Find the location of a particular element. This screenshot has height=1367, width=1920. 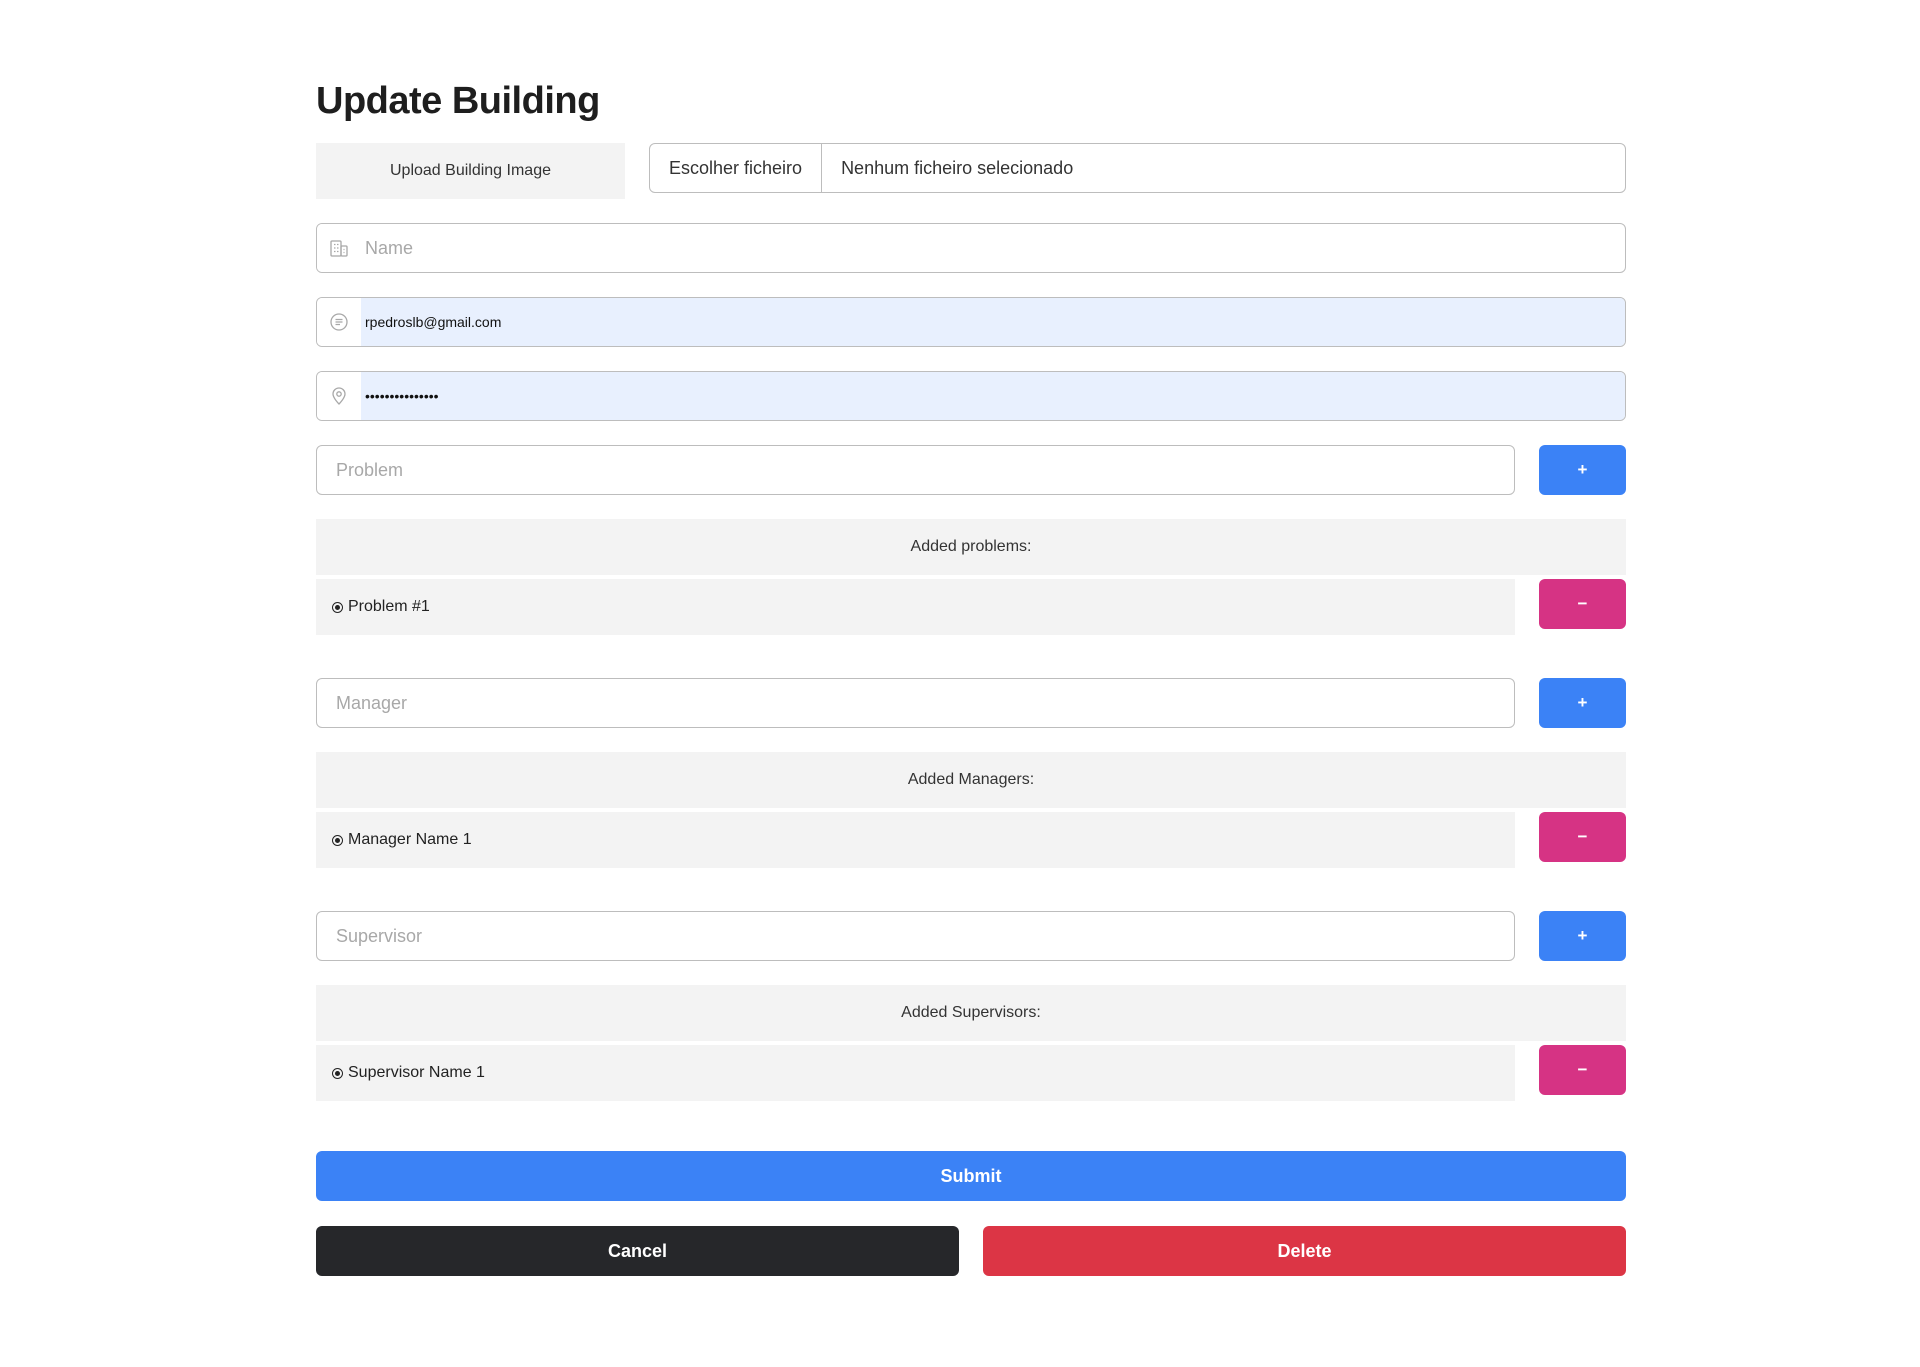

name-input: Name is located at coordinates (993, 248).